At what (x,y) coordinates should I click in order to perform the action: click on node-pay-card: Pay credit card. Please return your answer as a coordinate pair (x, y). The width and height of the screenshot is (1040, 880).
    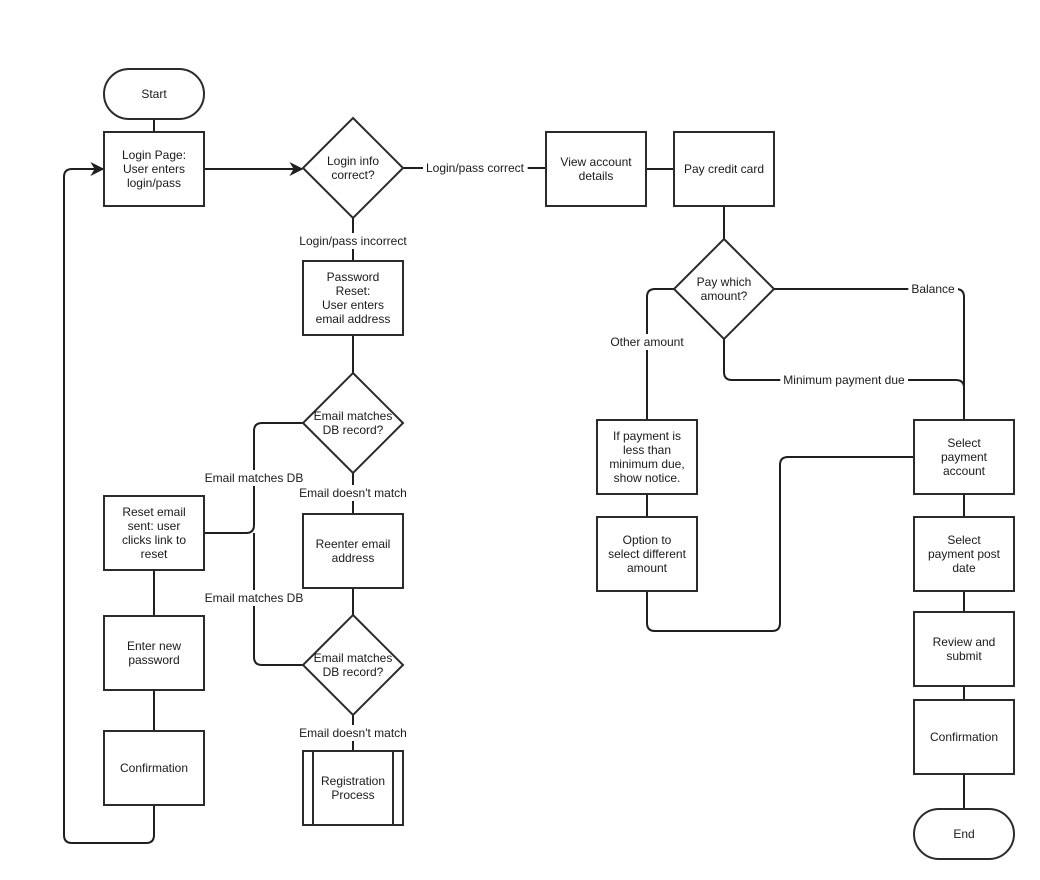
    Looking at the image, I should click on (724, 169).